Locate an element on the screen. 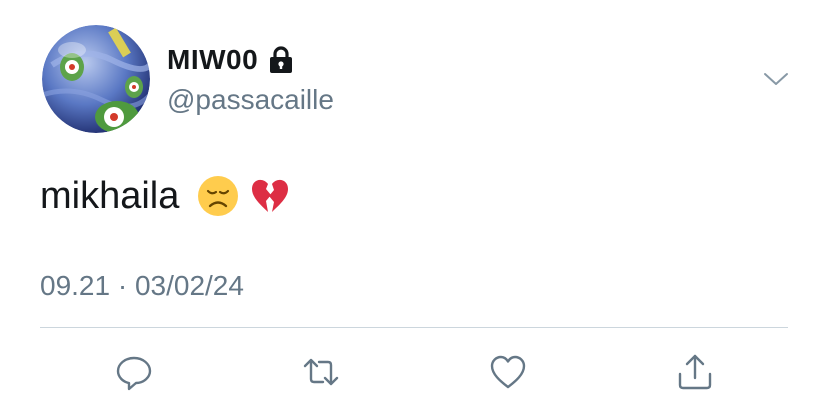 The width and height of the screenshot is (828, 417). share-icon is located at coordinates (695, 372).